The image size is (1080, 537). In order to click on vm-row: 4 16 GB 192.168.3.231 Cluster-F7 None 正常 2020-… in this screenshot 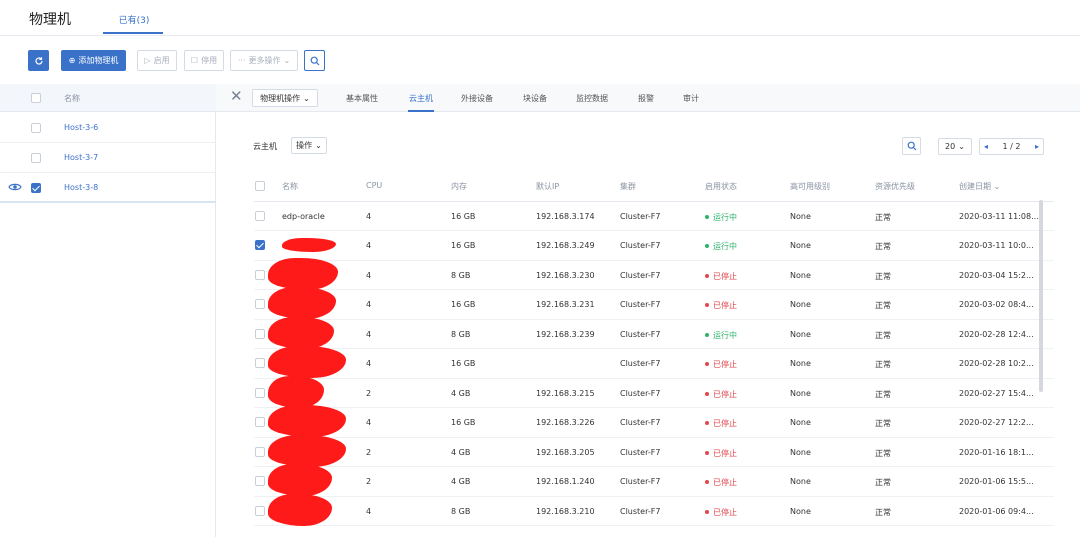, I will do `click(654, 303)`.